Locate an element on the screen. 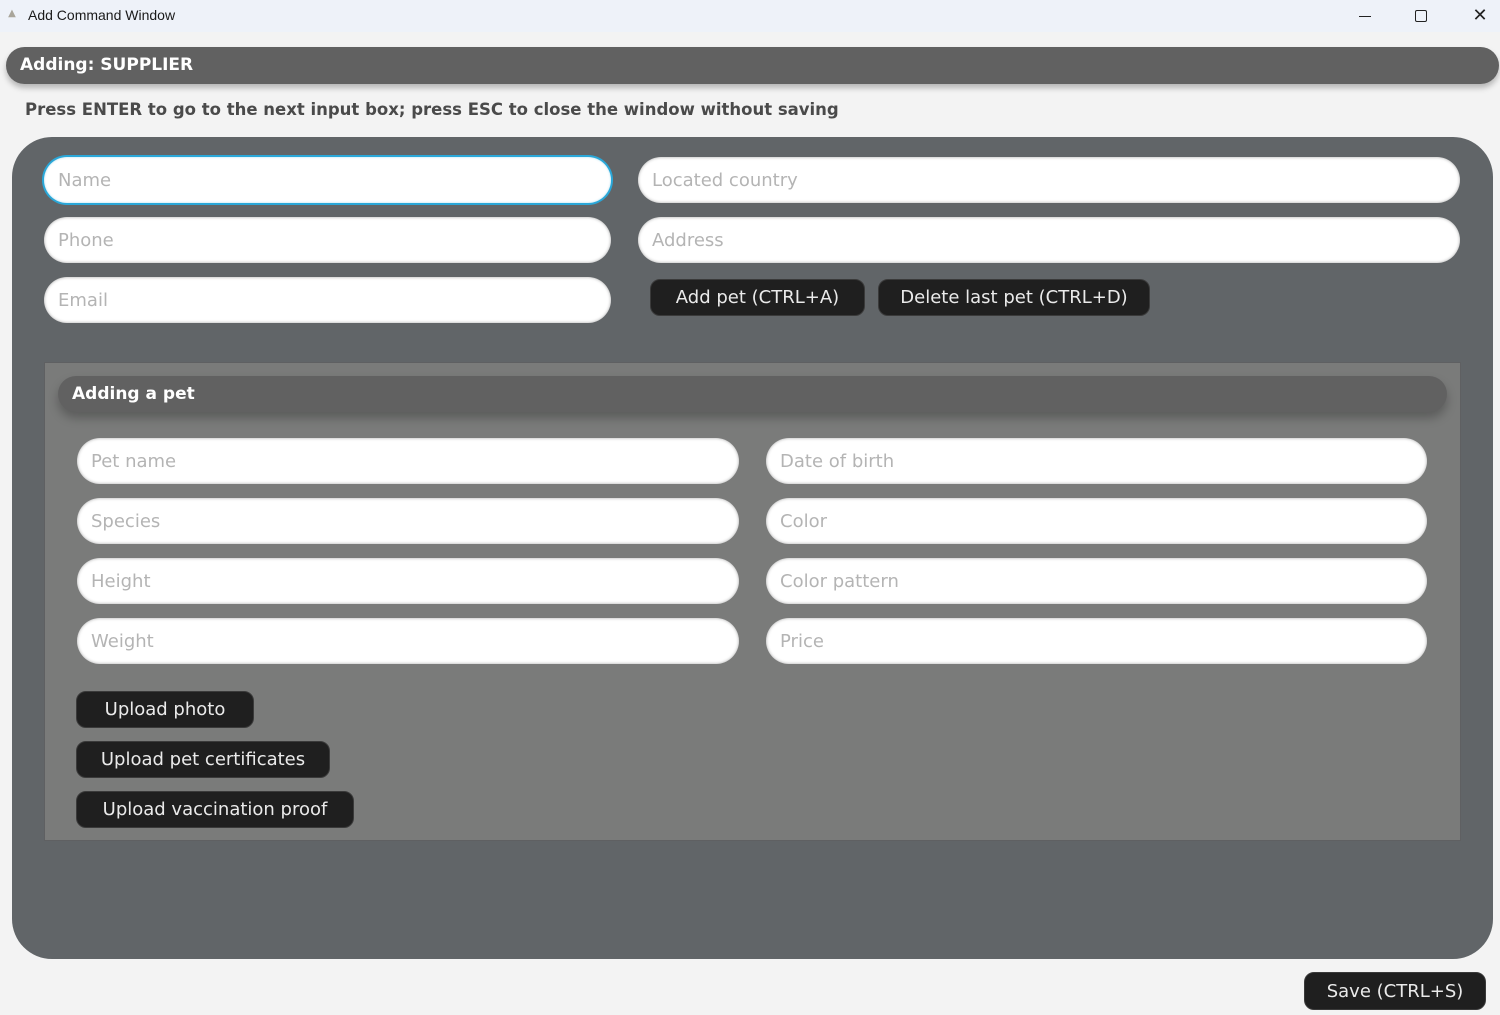 This screenshot has width=1500, height=1015. price-input is located at coordinates (1096, 641).